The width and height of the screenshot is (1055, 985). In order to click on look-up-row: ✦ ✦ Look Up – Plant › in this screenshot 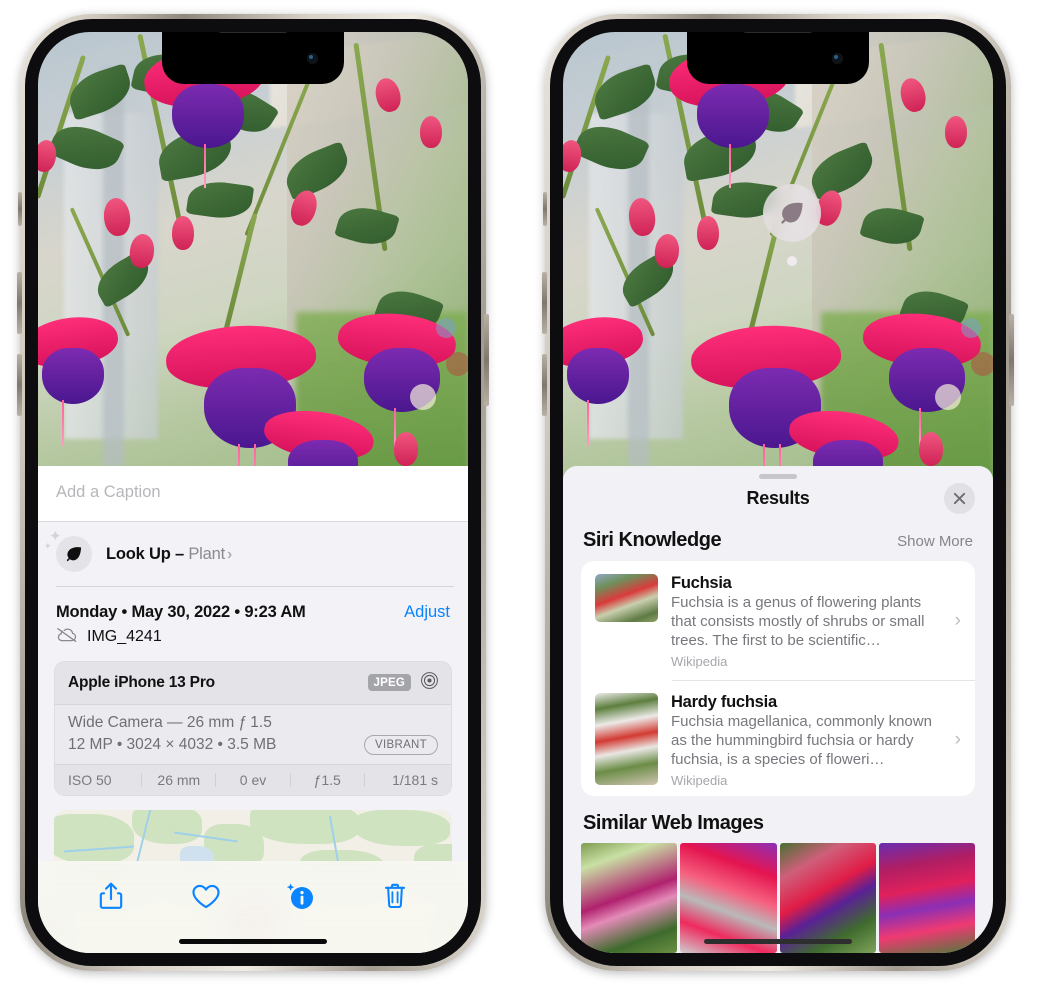, I will do `click(253, 554)`.